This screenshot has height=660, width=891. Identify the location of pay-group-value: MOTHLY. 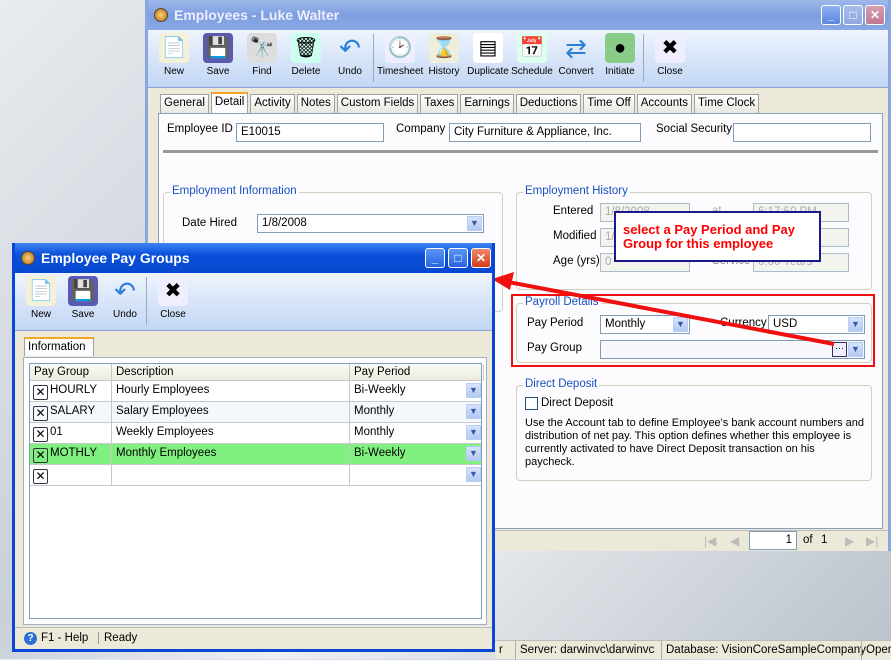
(74, 453).